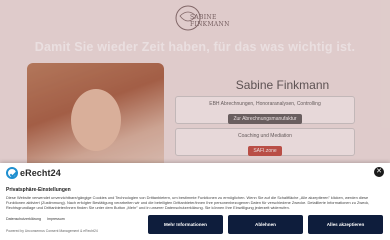 Image resolution: width=390 pixels, height=240 pixels. What do you see at coordinates (23, 219) in the screenshot?
I see `privacy-policy-link: Datenschutzerklärung` at bounding box center [23, 219].